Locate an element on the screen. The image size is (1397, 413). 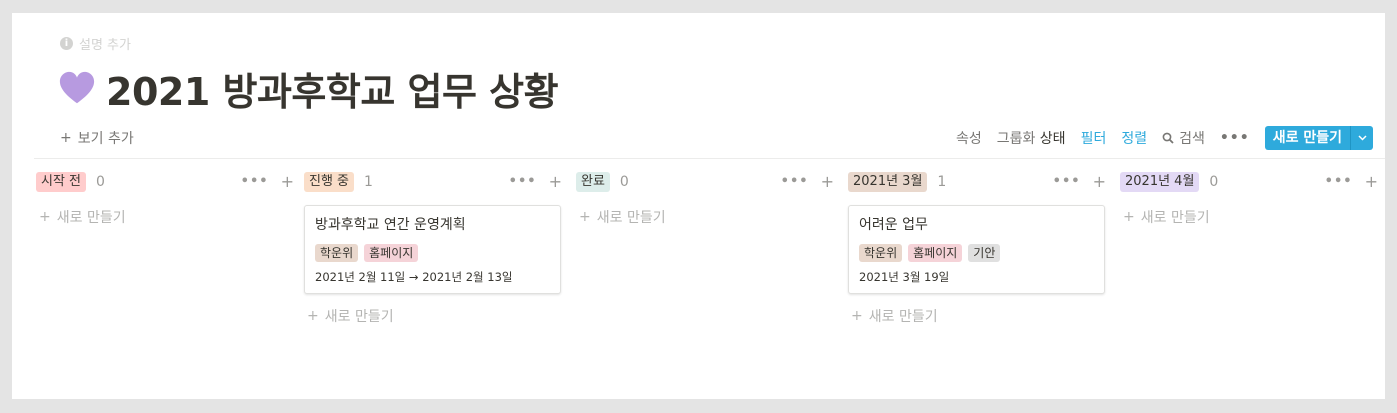
more-options-icon: ••• is located at coordinates (1235, 138).